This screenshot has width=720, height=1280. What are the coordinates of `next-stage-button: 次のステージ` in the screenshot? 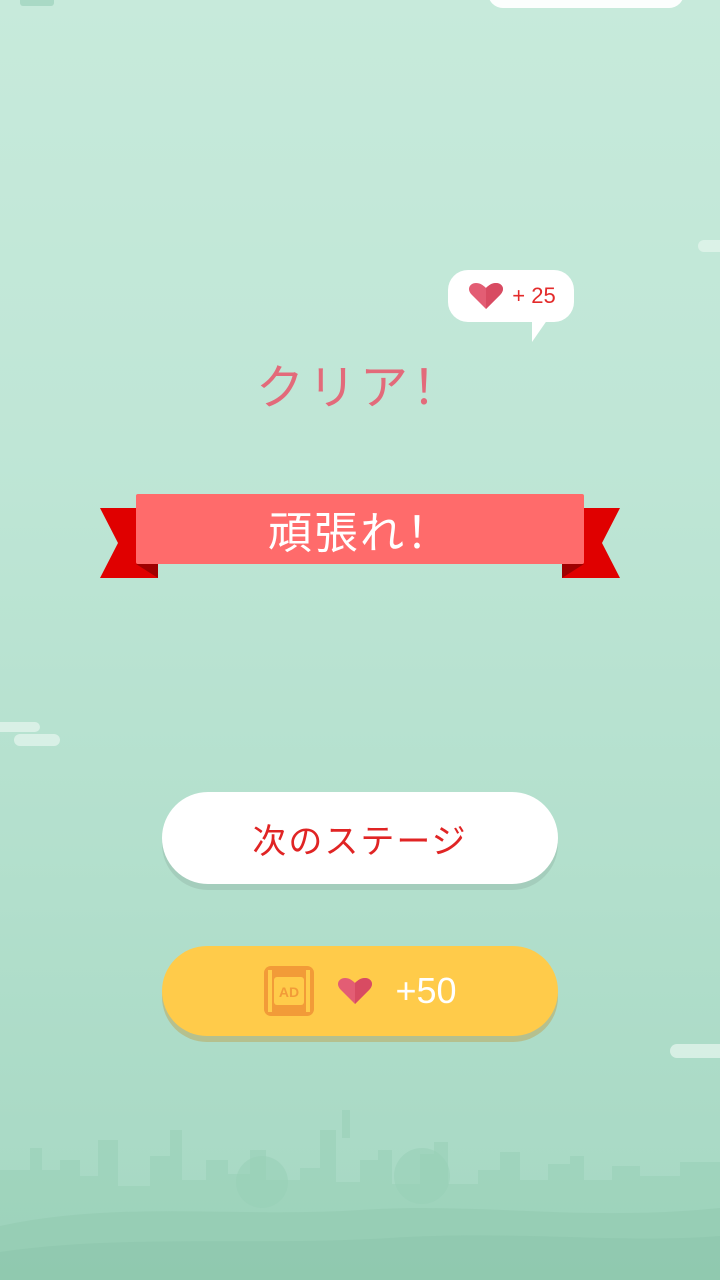 It's located at (360, 838).